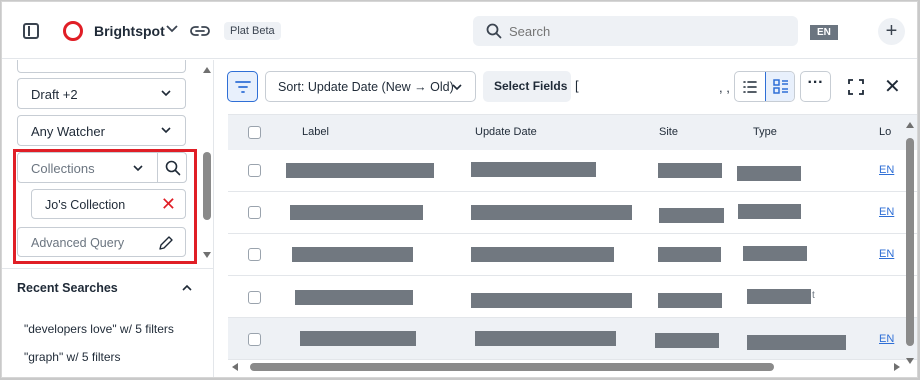 Image resolution: width=920 pixels, height=380 pixels. I want to click on brightspot-logo-icon, so click(73, 31).